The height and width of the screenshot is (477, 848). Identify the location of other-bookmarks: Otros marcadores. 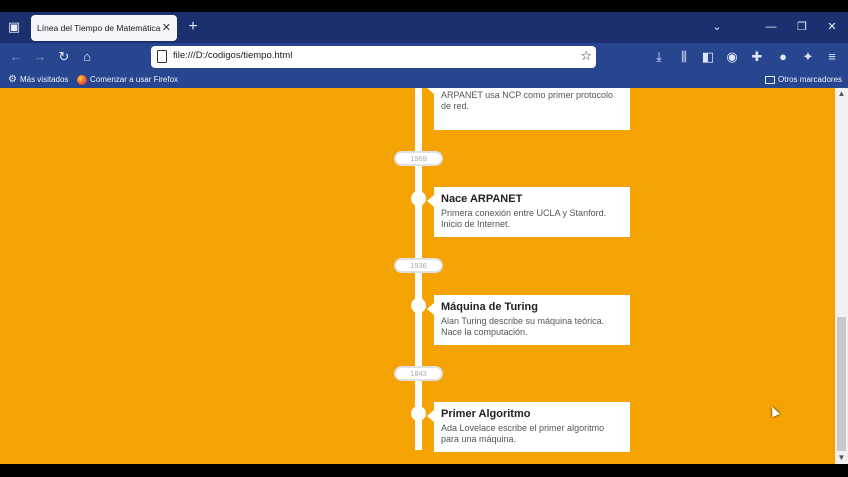
(803, 79).